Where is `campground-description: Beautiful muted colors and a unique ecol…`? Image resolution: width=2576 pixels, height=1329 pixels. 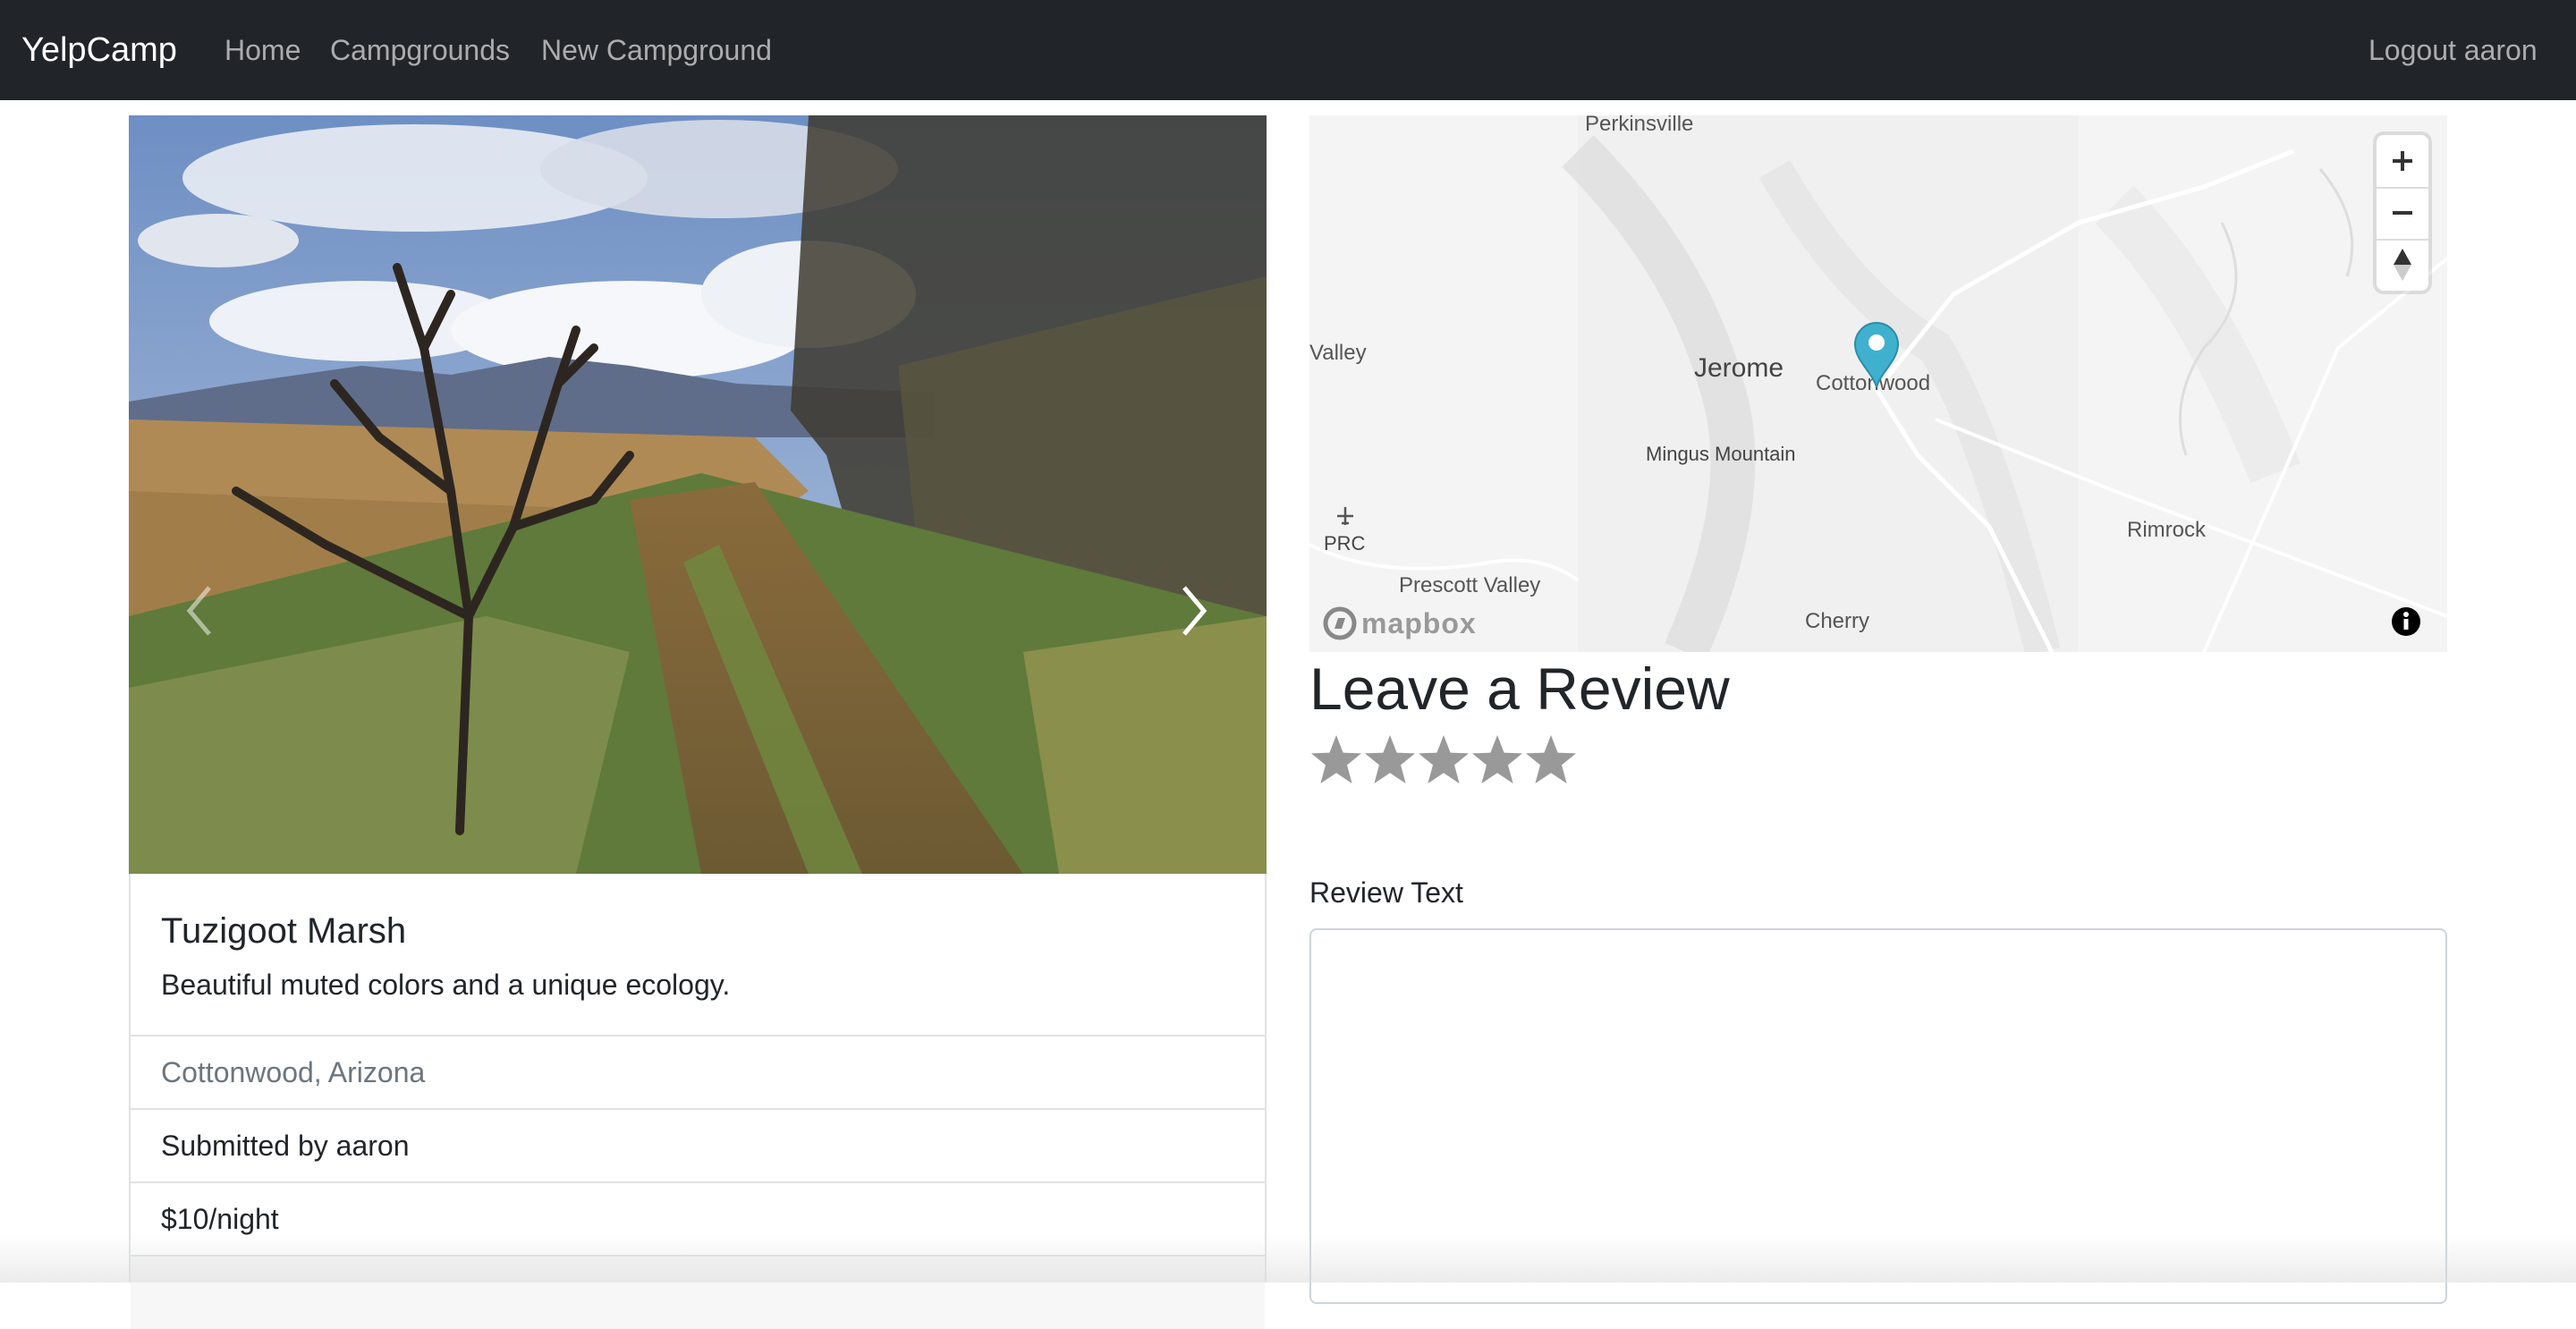 campground-description: Beautiful muted colors and a unique ecol… is located at coordinates (446, 985).